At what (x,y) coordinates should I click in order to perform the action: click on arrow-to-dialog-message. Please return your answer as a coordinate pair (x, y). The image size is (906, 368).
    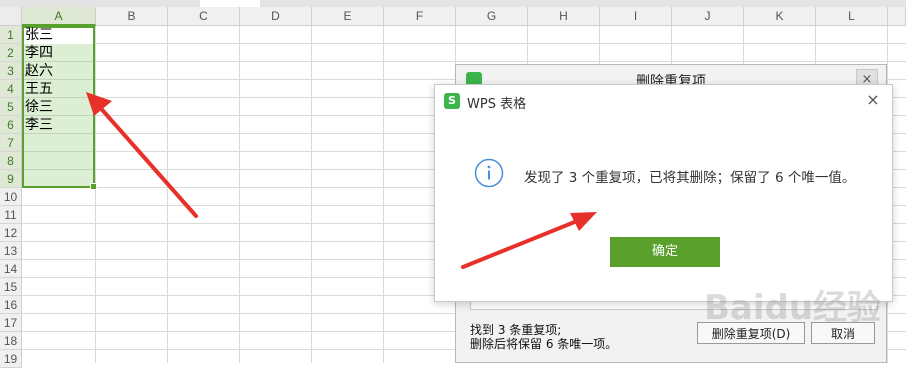
    Looking at the image, I should click on (529, 240).